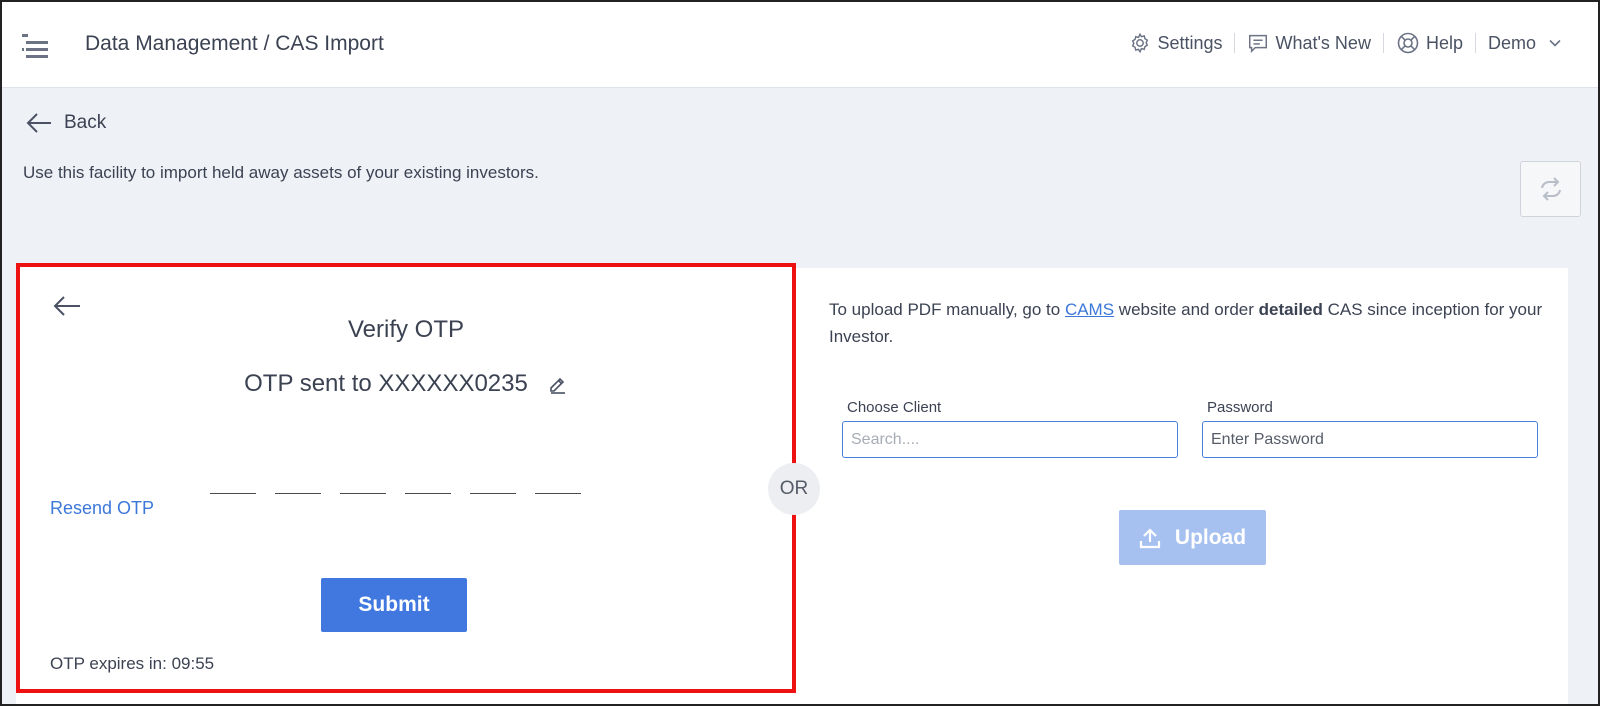 The image size is (1600, 706). Describe the element at coordinates (36, 47) in the screenshot. I see `menu-icon` at that location.